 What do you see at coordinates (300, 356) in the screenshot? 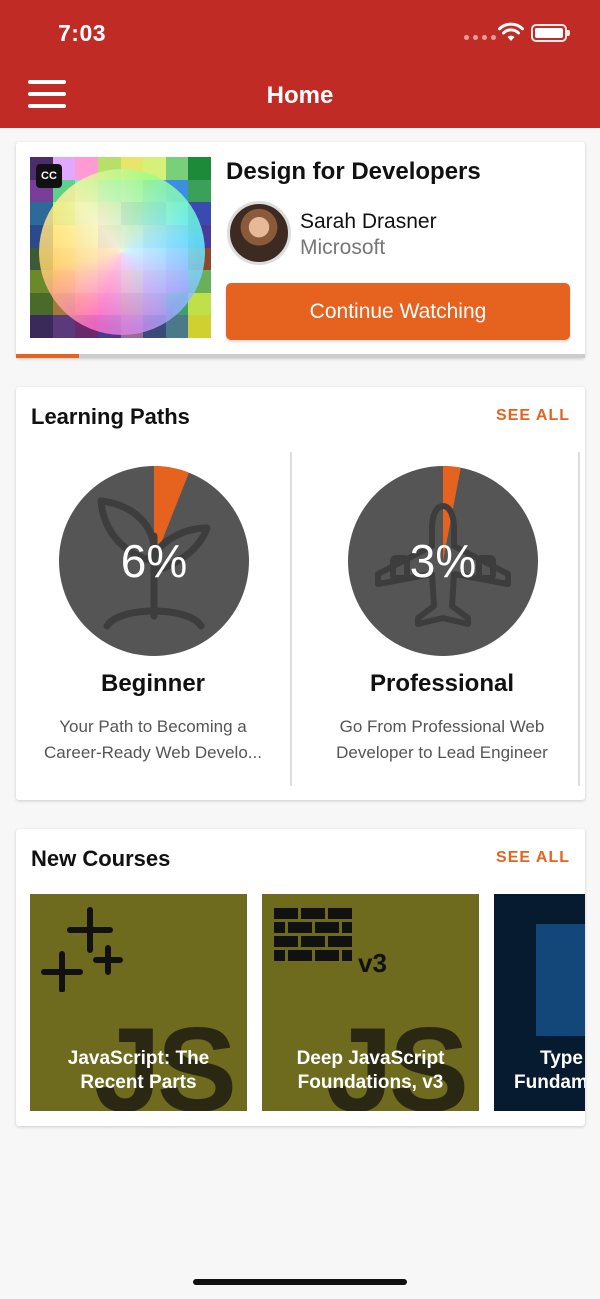
I see `course-progress-bar` at bounding box center [300, 356].